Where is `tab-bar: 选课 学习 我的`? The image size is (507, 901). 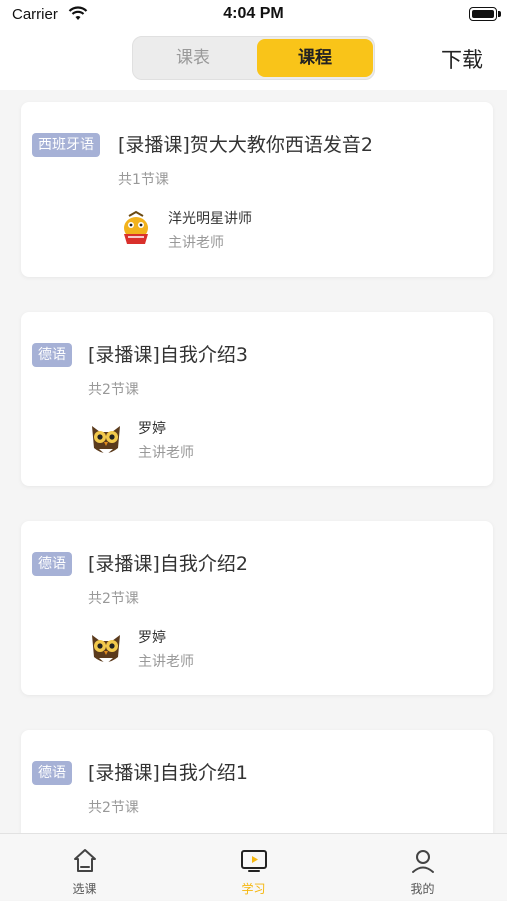
tab-bar: 选课 学习 我的 is located at coordinates (253, 866).